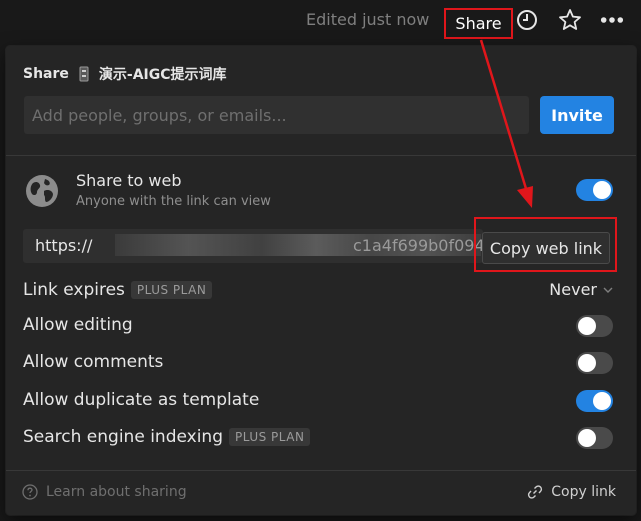 This screenshot has height=521, width=641. What do you see at coordinates (535, 492) in the screenshot?
I see `link-icon` at bounding box center [535, 492].